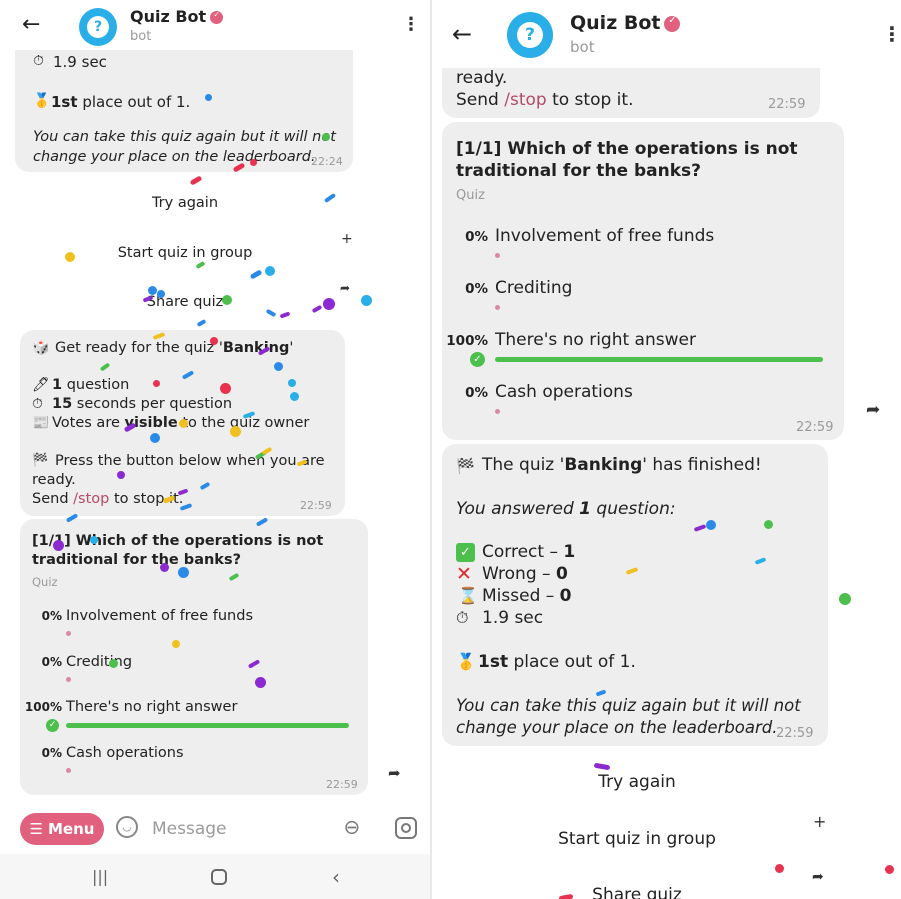  I want to click on home-icon, so click(219, 877).